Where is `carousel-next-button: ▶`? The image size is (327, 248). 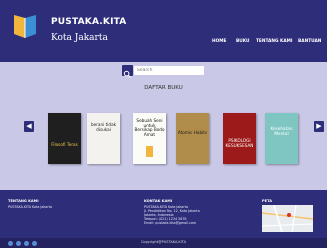 carousel-next-button: ▶ is located at coordinates (319, 126).